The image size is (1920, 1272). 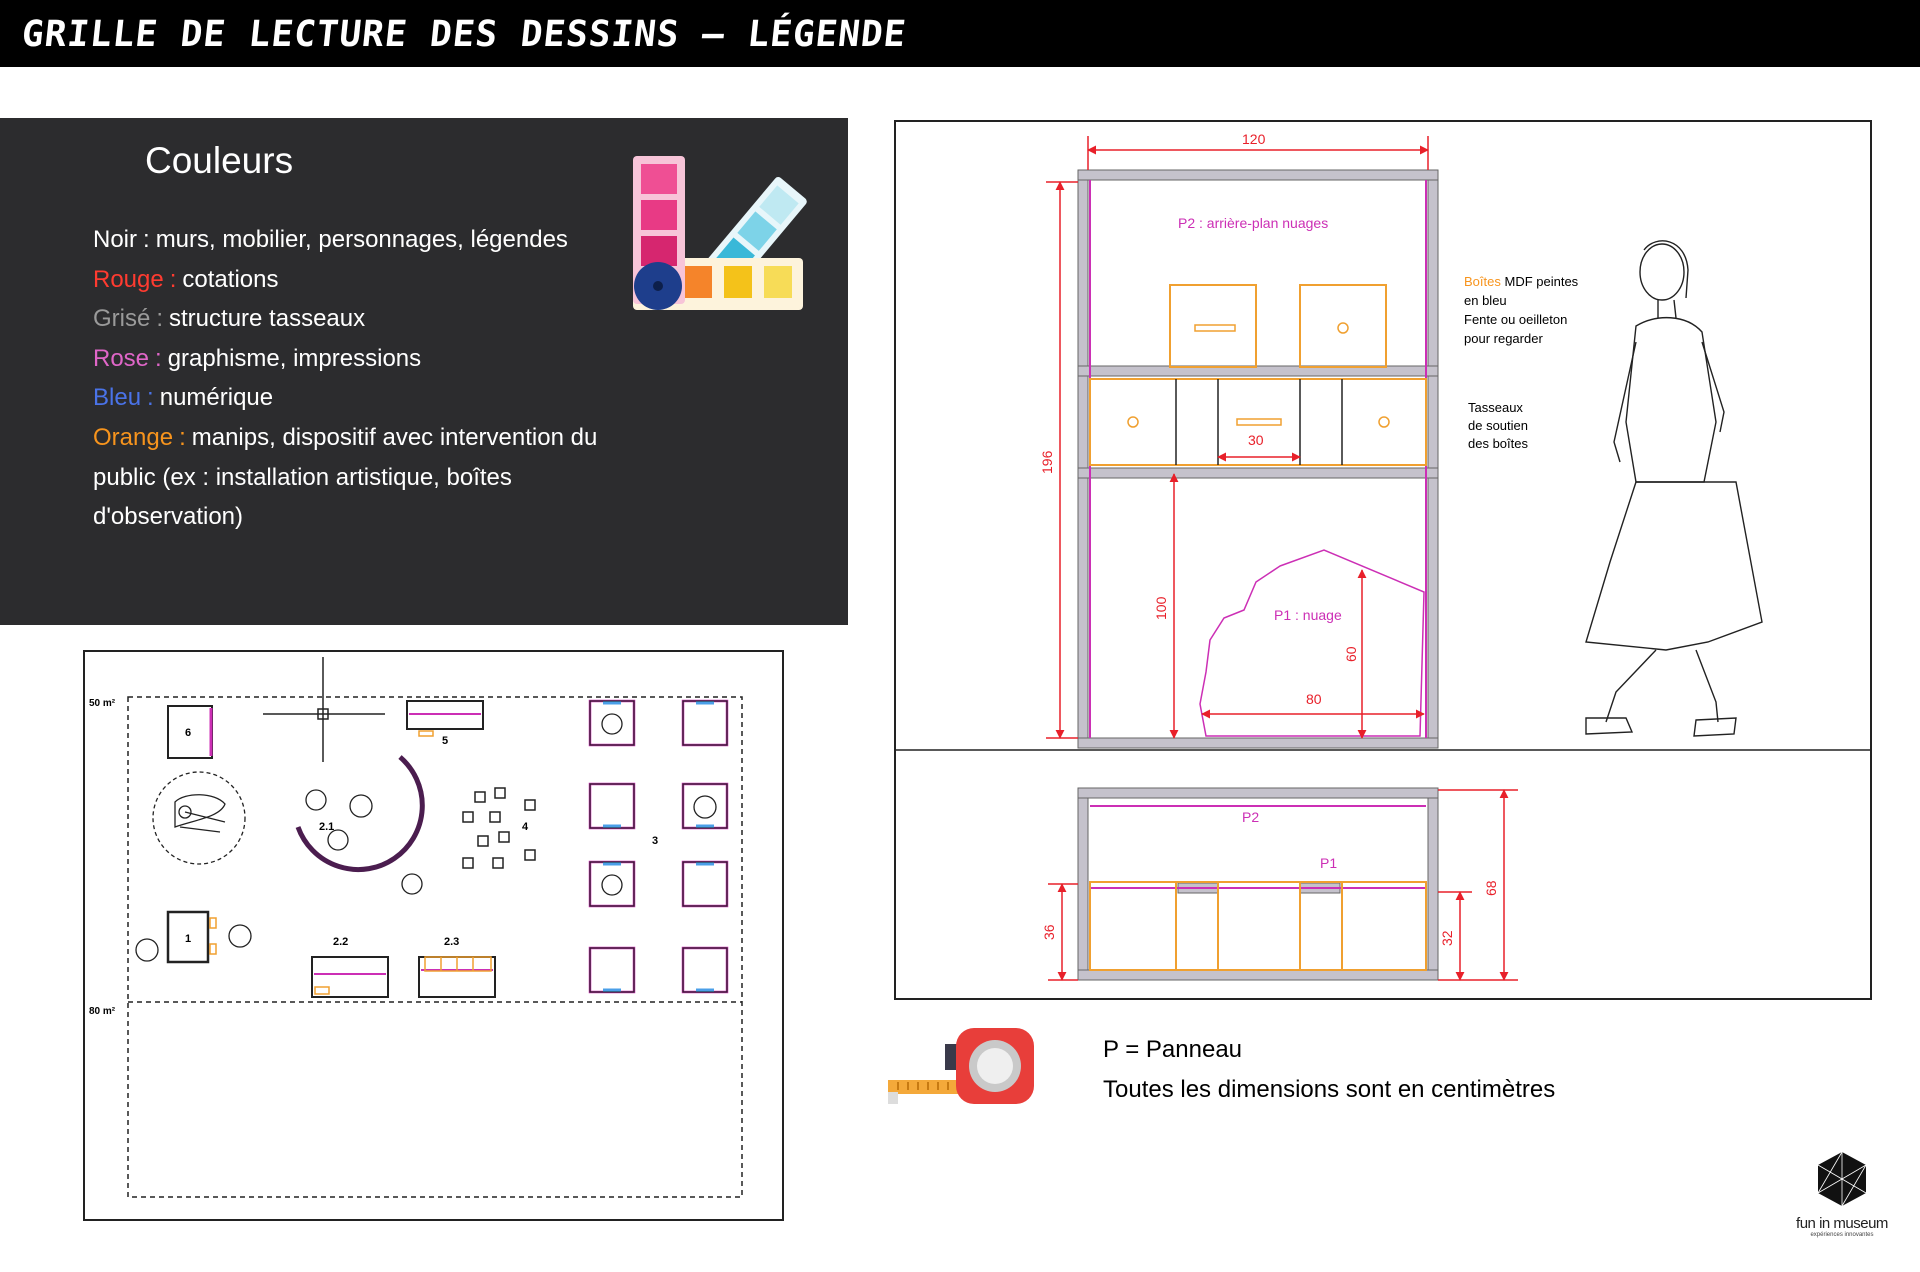 What do you see at coordinates (1447, 938) in the screenshot?
I see `dim-32-label: 32` at bounding box center [1447, 938].